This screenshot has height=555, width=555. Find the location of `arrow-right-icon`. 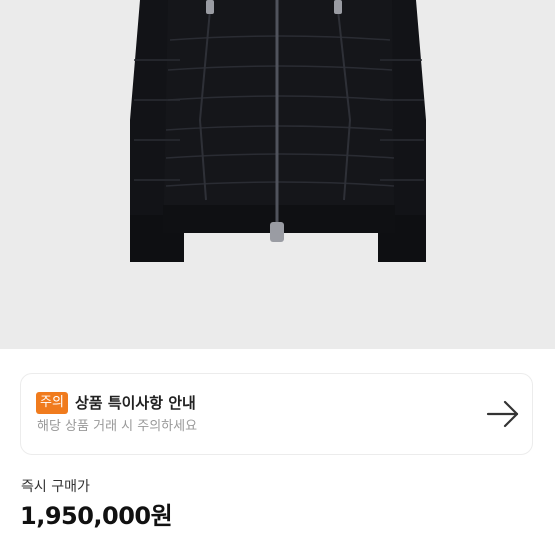

arrow-right-icon is located at coordinates (503, 414).